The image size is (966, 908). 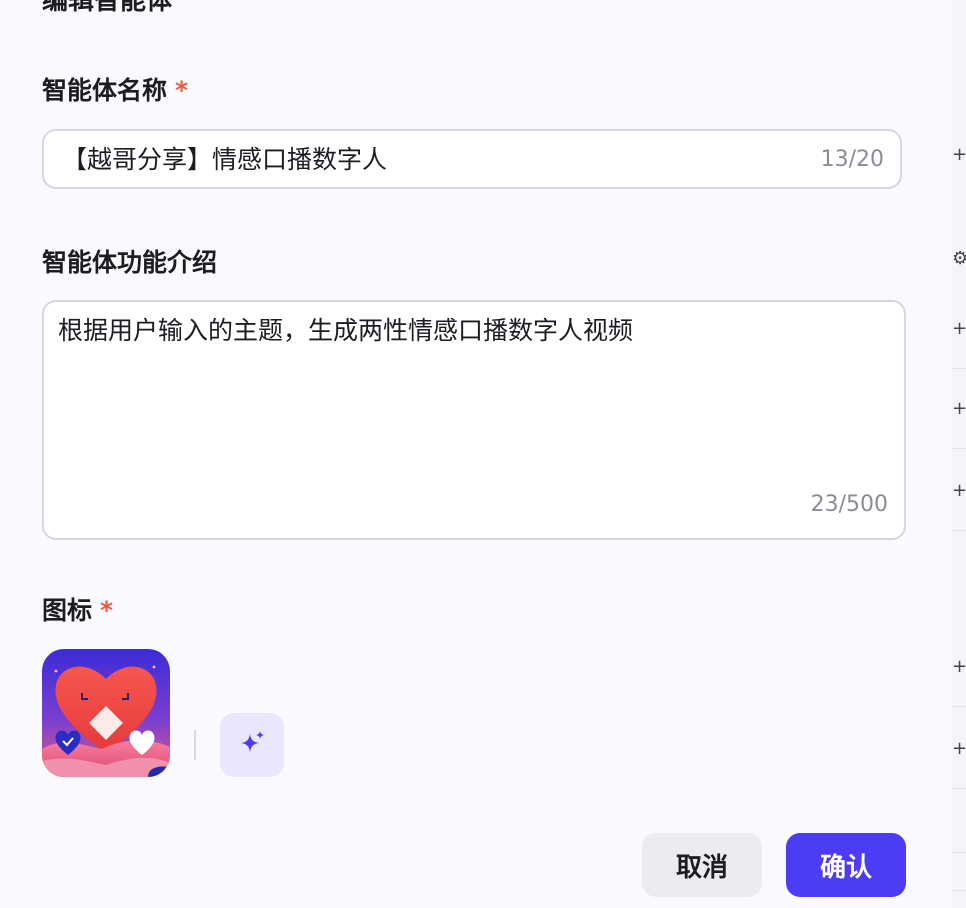 I want to click on confirm-button: 确认, so click(x=846, y=865).